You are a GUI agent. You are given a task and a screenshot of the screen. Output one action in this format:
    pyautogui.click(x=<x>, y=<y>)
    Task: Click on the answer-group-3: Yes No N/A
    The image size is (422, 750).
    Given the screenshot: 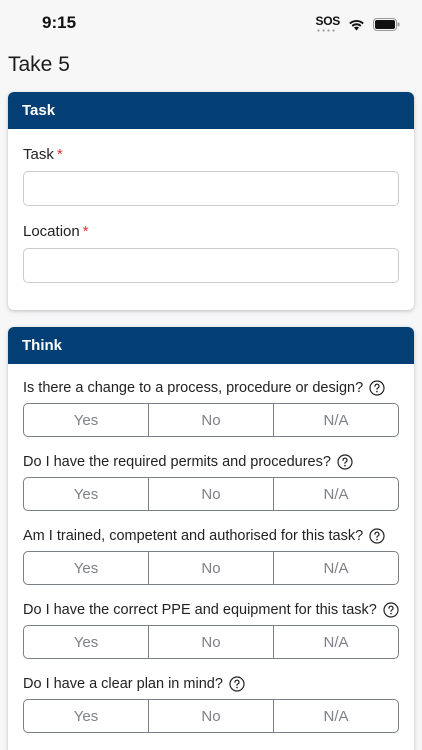 What is the action you would take?
    pyautogui.click(x=211, y=568)
    